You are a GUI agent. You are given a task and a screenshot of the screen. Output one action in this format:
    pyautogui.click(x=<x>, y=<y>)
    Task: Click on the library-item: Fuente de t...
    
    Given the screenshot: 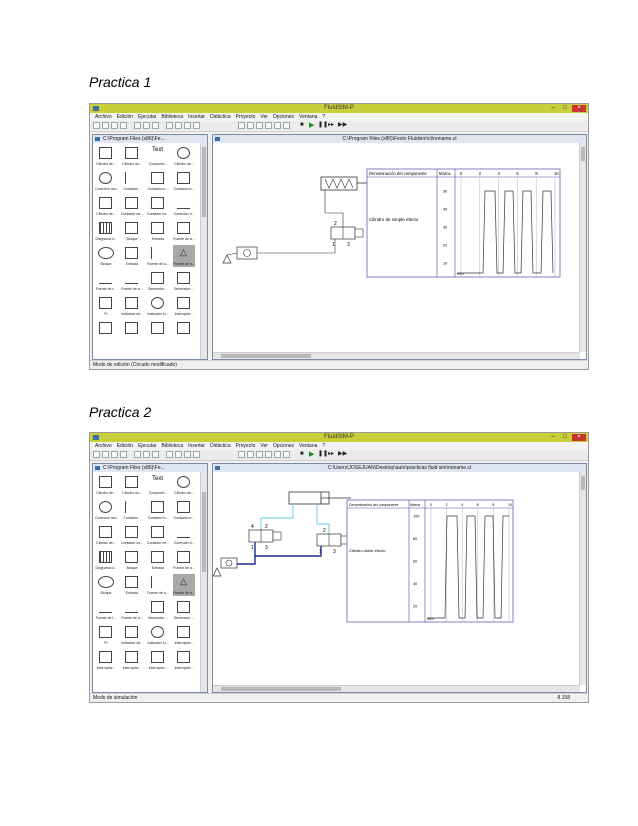 What is the action you would take?
    pyautogui.click(x=106, y=610)
    